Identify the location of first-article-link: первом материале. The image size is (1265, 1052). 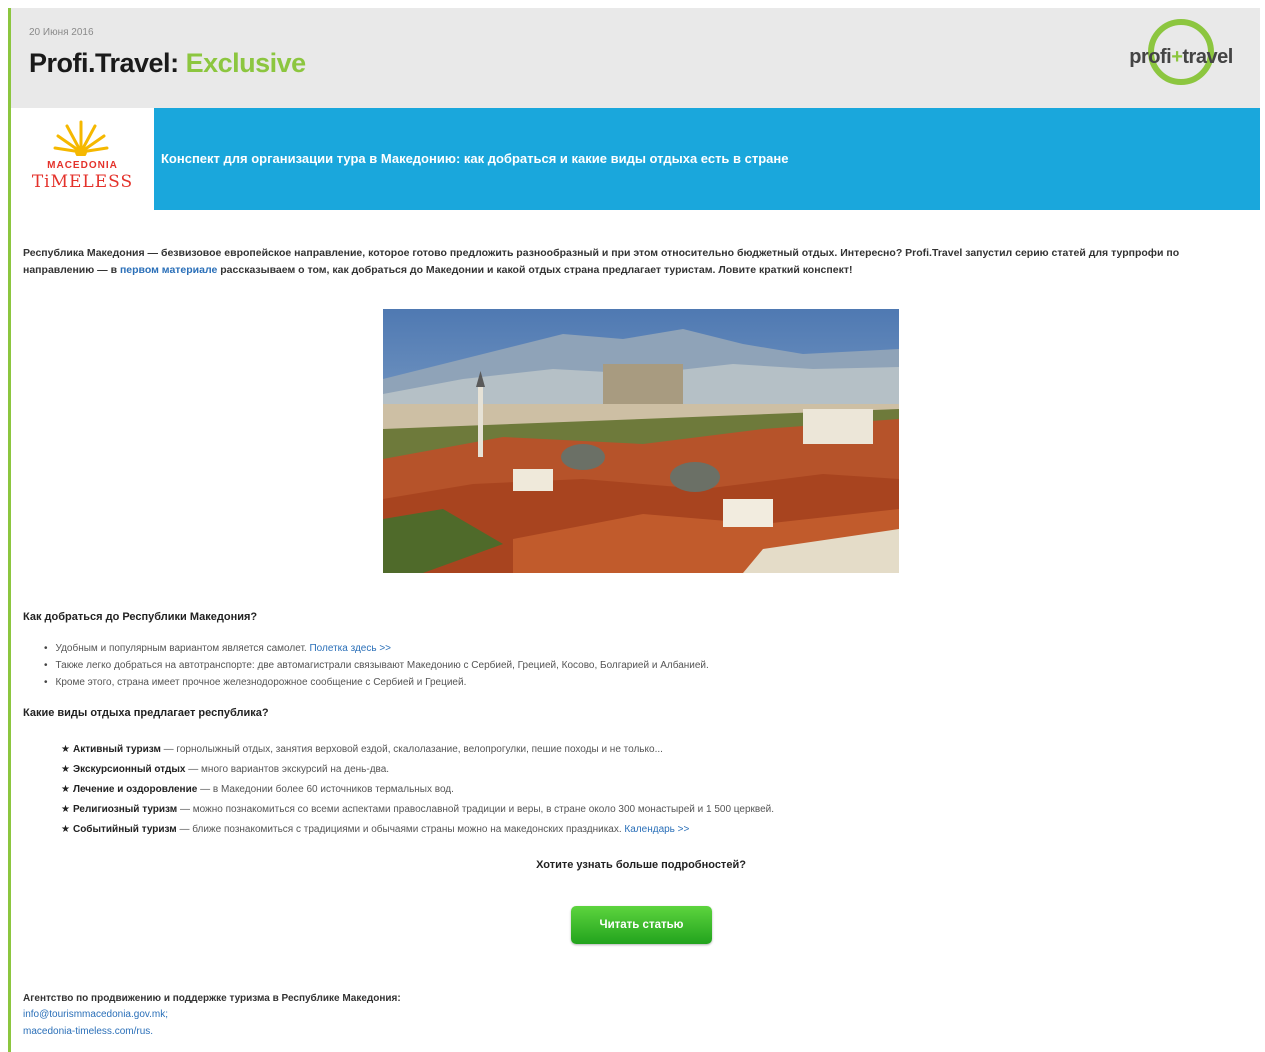
(168, 270).